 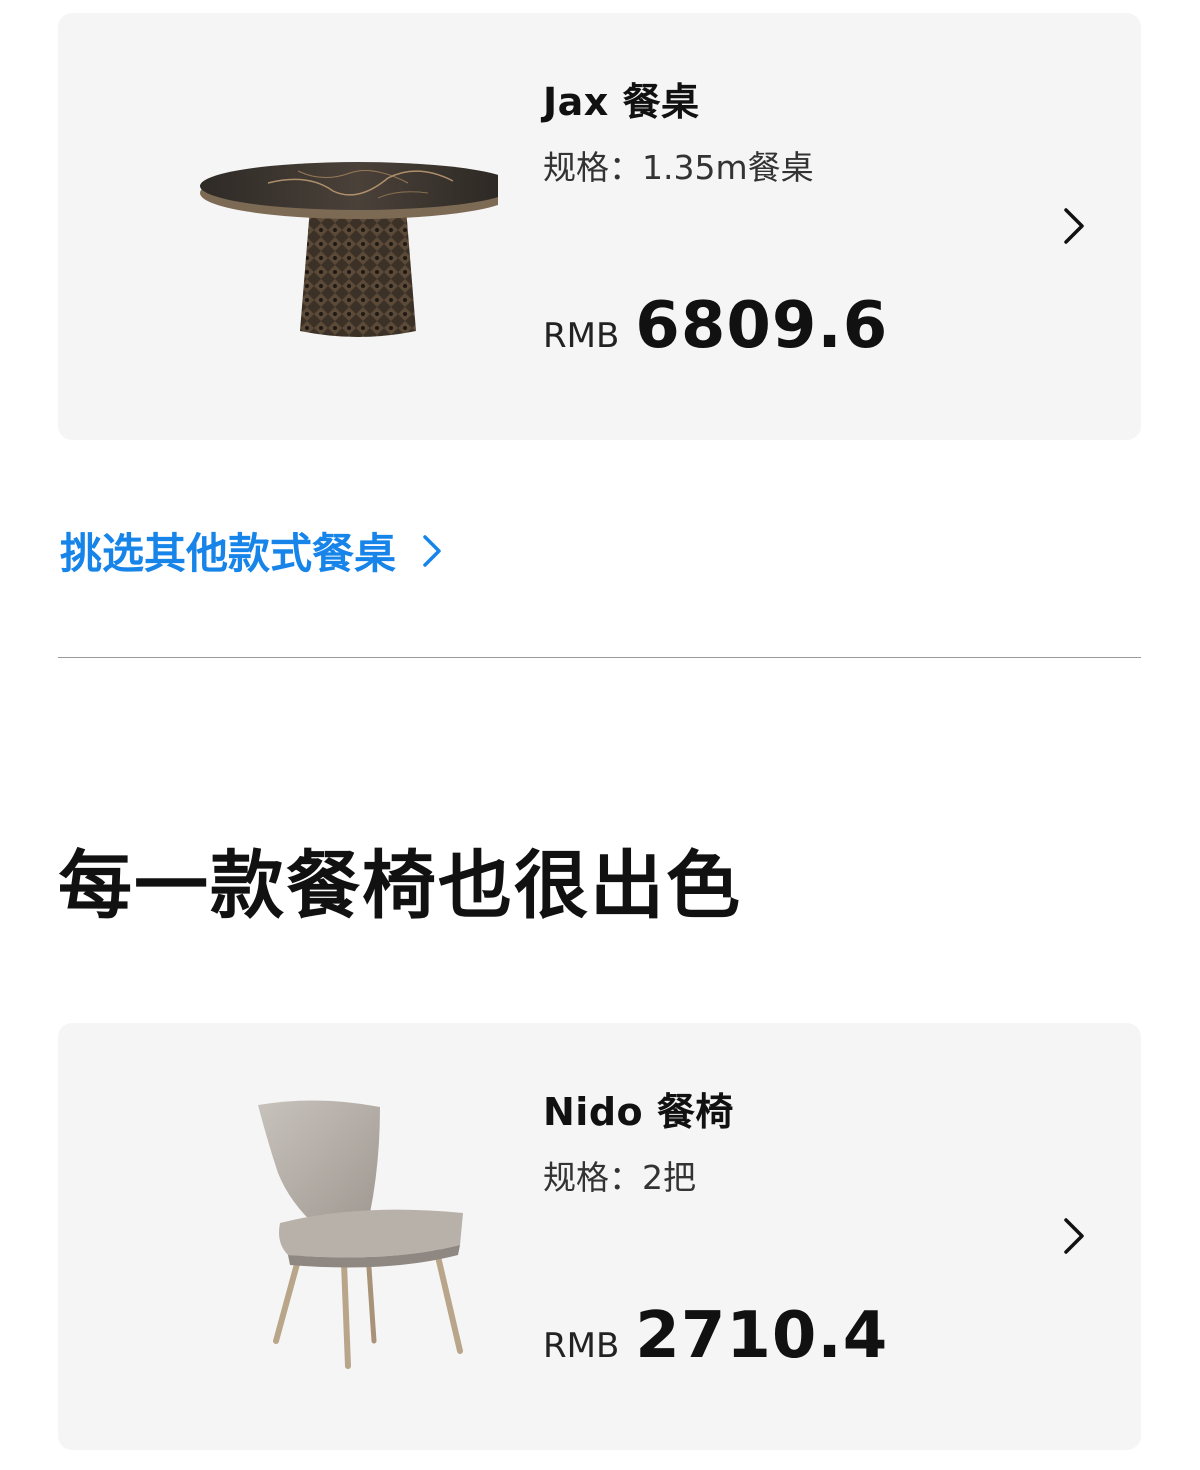 I want to click on price-row: RMB 6809.6, so click(x=715, y=326).